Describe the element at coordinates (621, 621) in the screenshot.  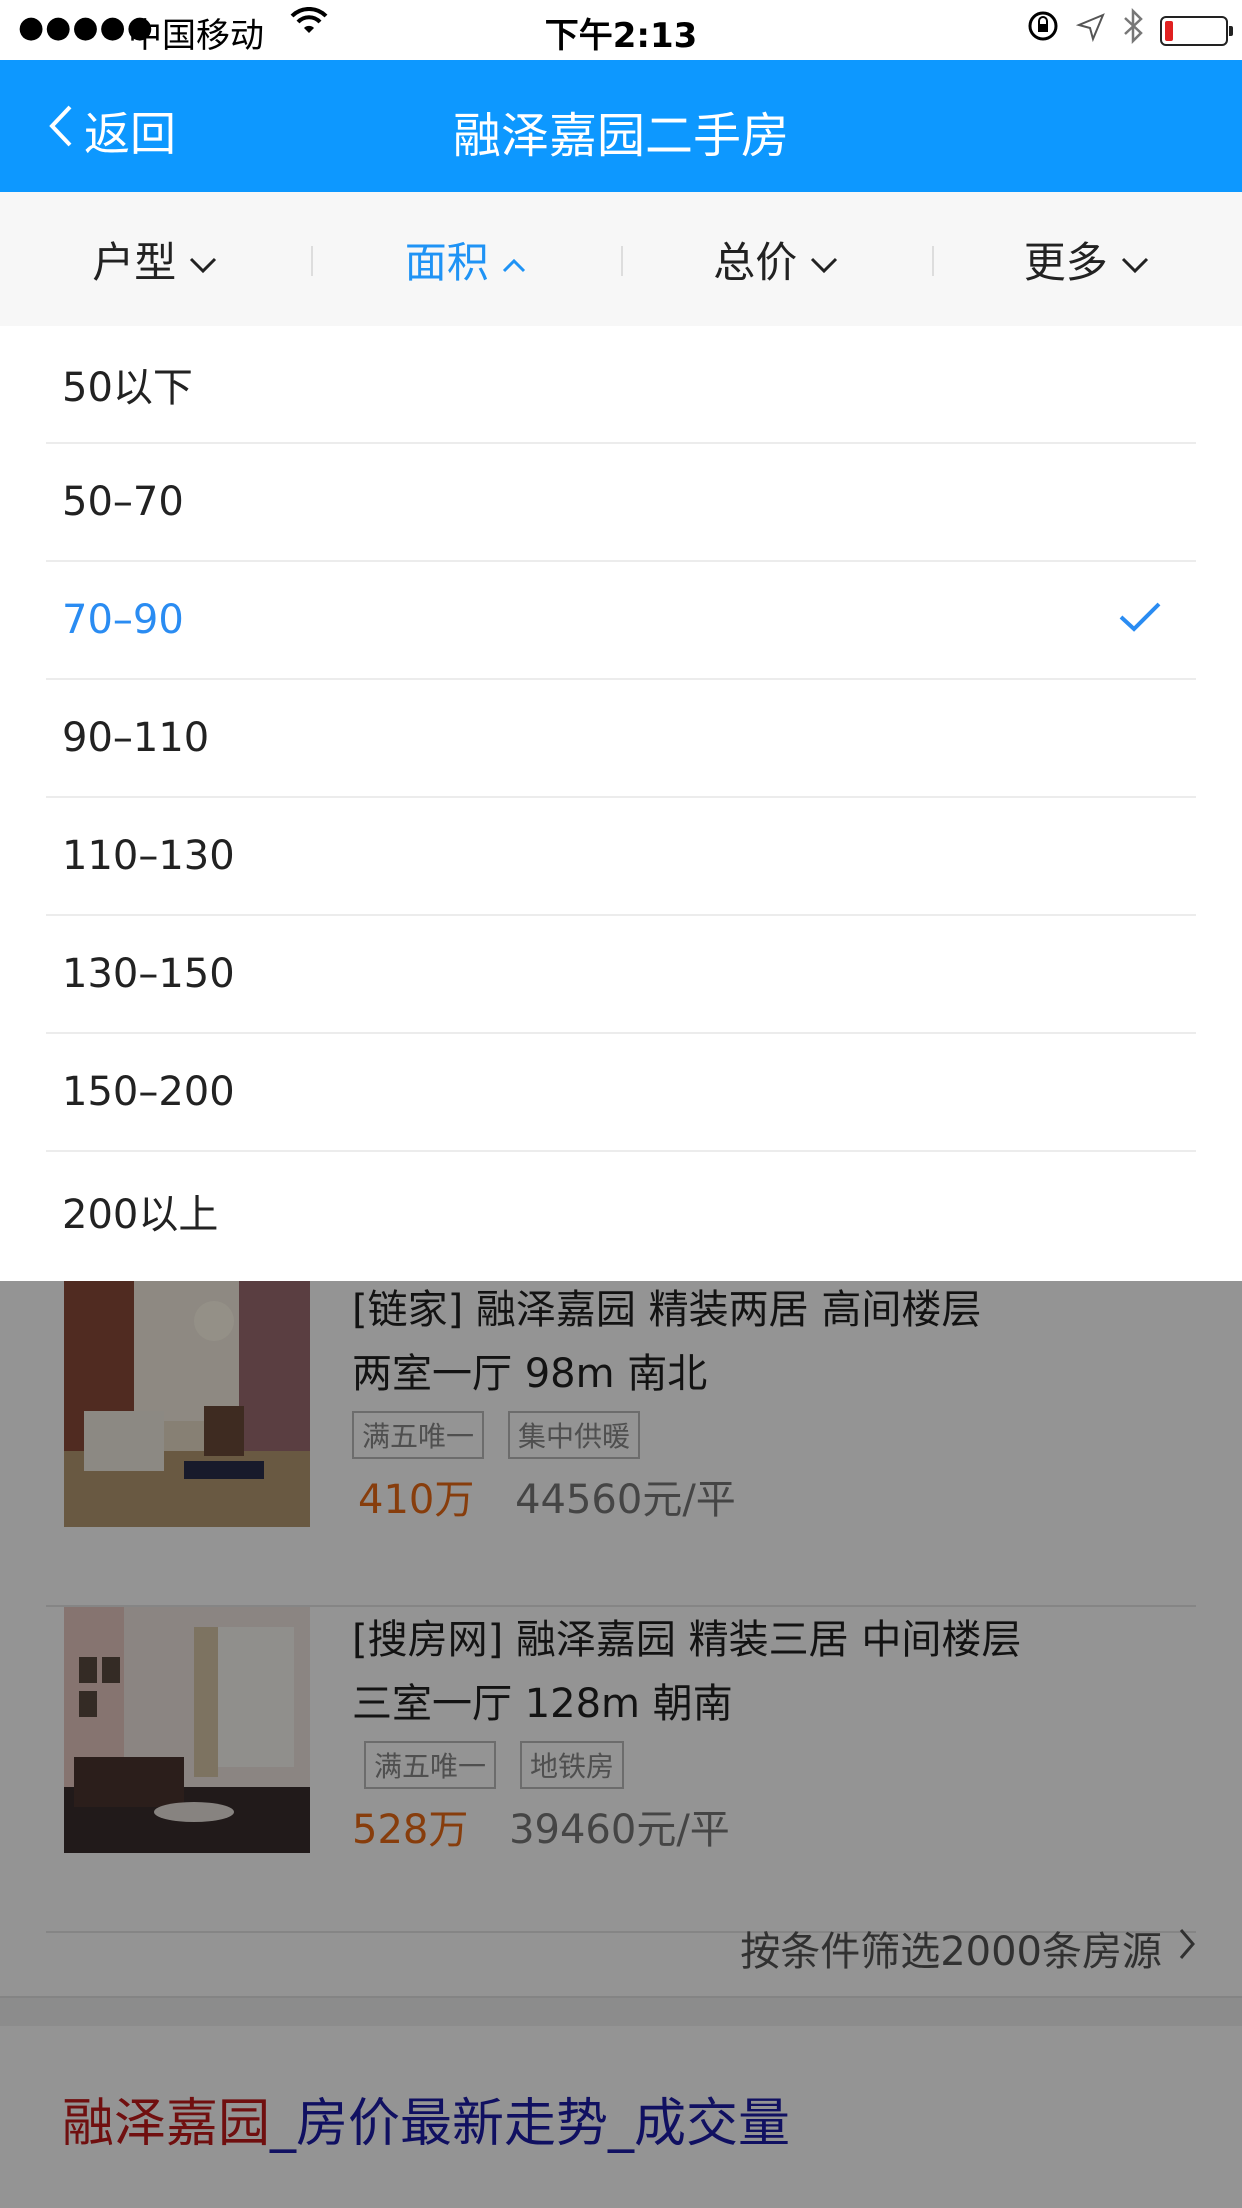
I see `area-option-selected: 70–90` at that location.